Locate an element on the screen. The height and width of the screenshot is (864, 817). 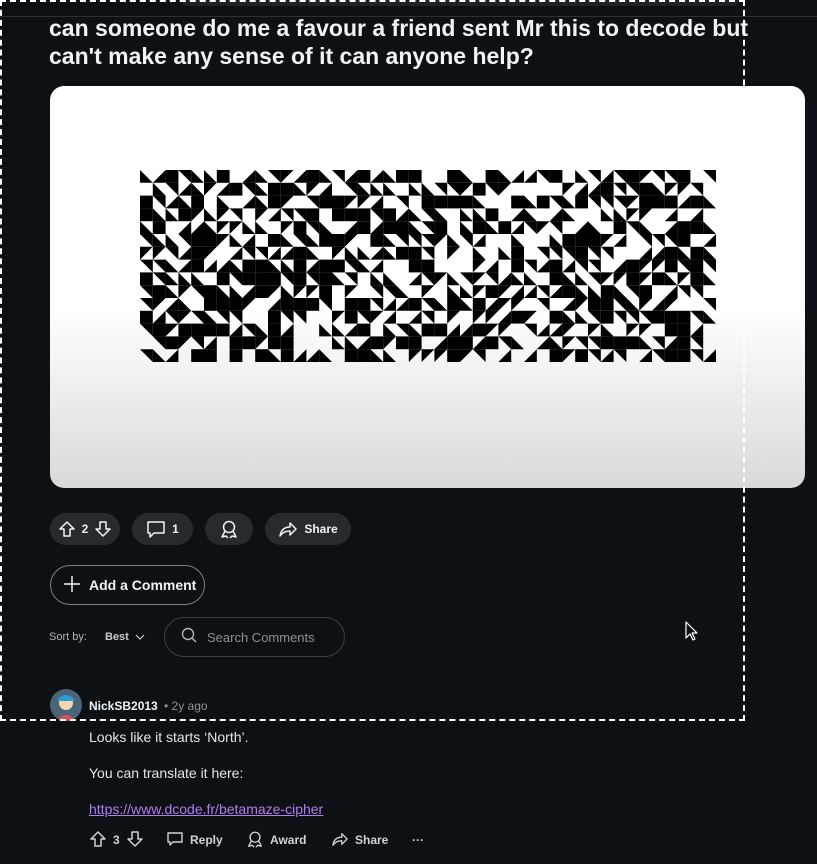
sort-label: Sort by: is located at coordinates (68, 637).